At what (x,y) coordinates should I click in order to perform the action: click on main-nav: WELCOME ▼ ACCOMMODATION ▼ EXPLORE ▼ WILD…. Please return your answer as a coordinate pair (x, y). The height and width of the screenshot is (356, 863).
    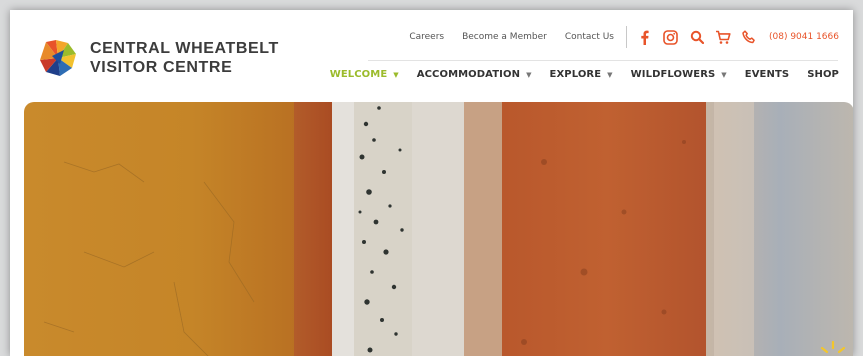
    Looking at the image, I should click on (575, 74).